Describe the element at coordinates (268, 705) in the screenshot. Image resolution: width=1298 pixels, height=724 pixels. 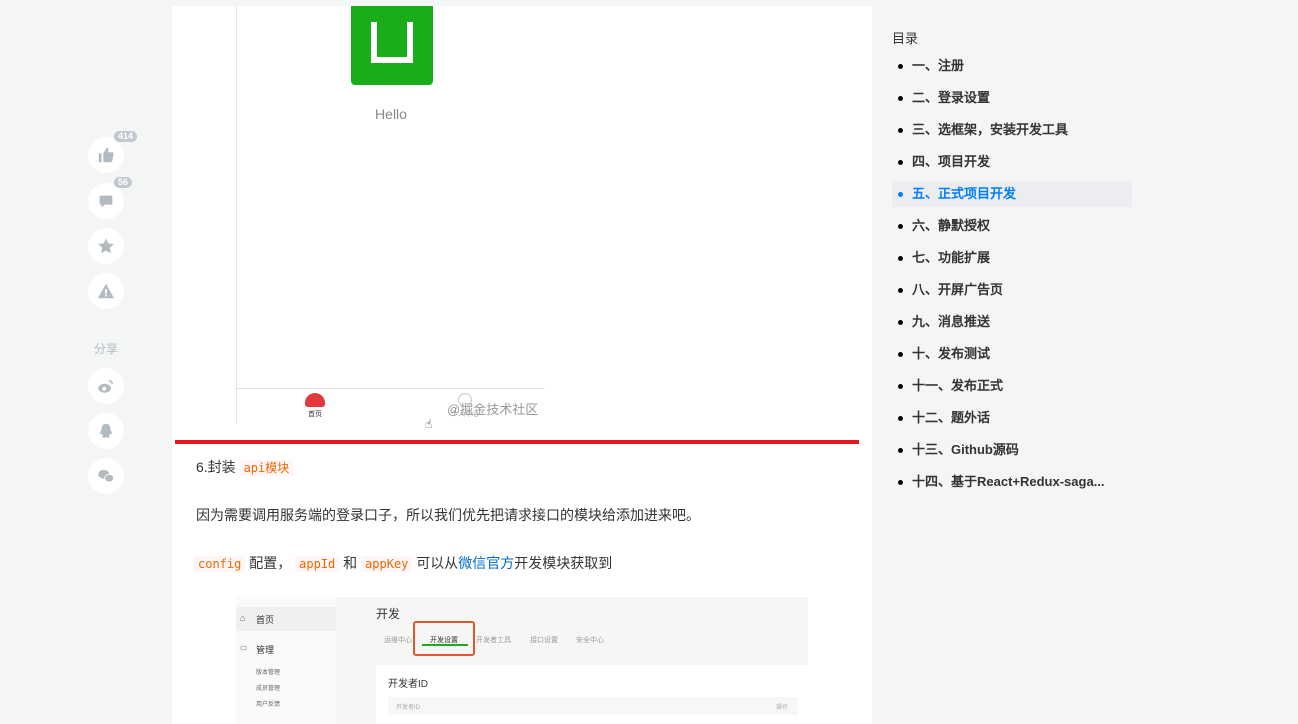
I see `console-side-sub: 用户反馈` at that location.